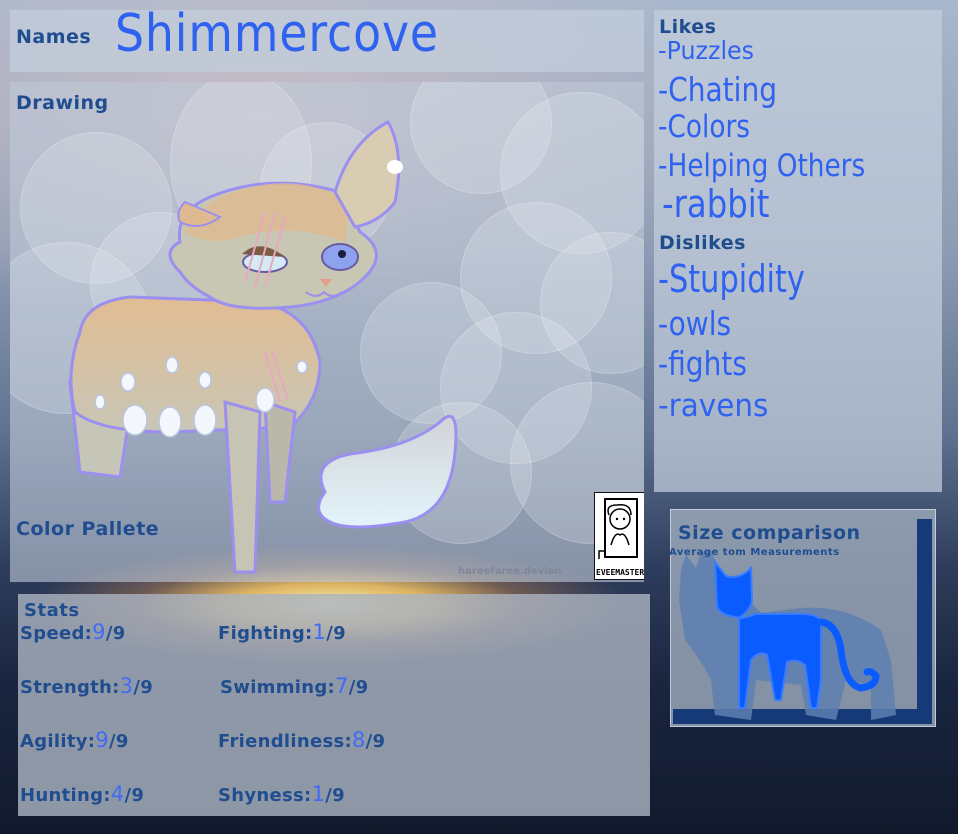 The width and height of the screenshot is (958, 834). Describe the element at coordinates (713, 406) in the screenshot. I see `dislike-item: -ravens` at that location.